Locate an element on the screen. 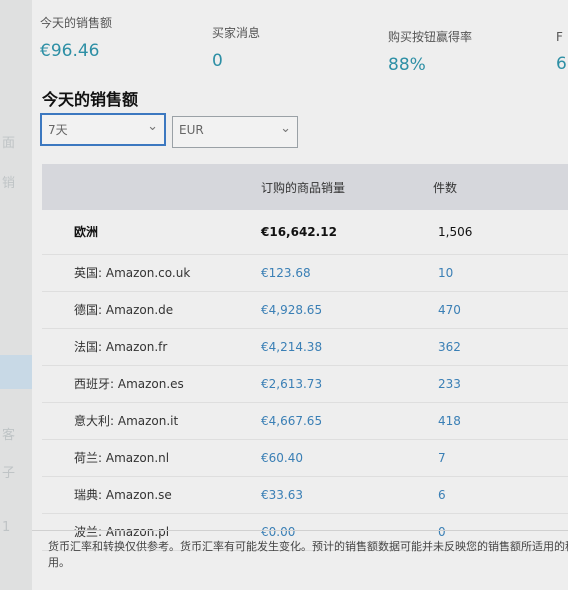 This screenshot has height=590, width=568. table-header-units: 件数 is located at coordinates (445, 187).